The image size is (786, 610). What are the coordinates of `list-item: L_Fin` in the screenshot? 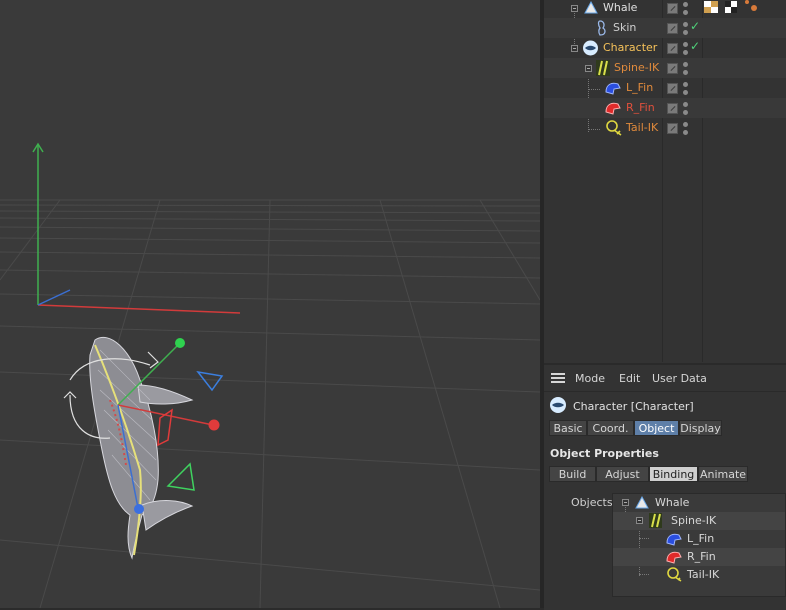 It's located at (699, 539).